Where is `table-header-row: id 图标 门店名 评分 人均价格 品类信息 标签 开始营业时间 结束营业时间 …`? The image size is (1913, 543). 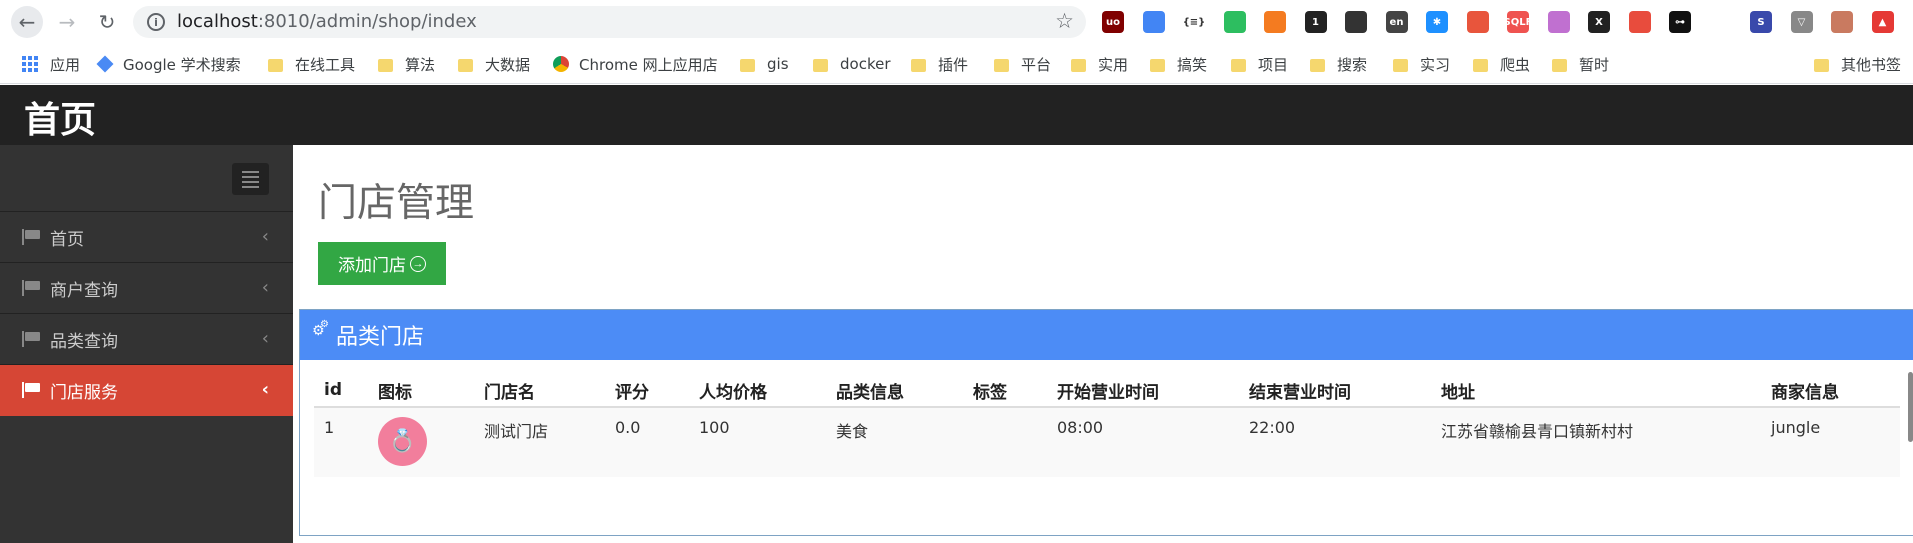
table-header-row: id 图标 门店名 评分 人均价格 品类信息 标签 开始营业时间 结束营业时间 … is located at coordinates (1107, 391).